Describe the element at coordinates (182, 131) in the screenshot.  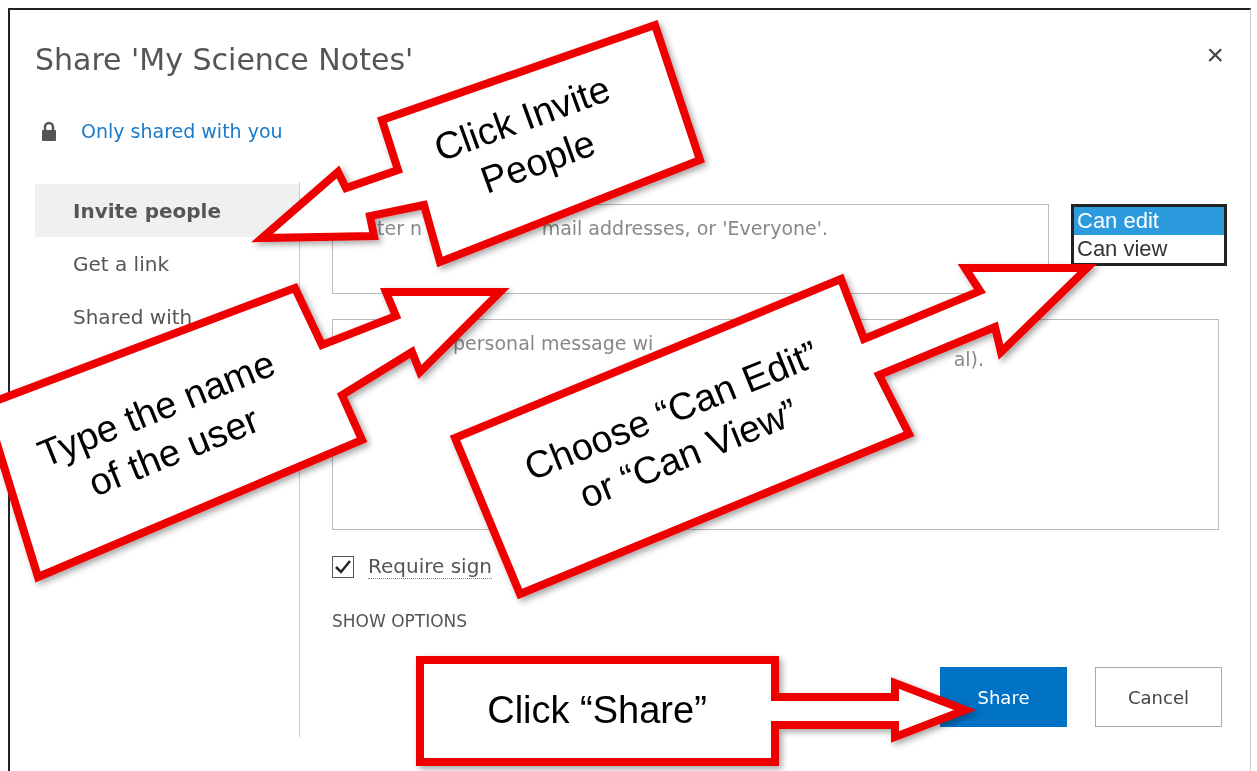
I see `sharing-status-link: Only shared with you` at that location.